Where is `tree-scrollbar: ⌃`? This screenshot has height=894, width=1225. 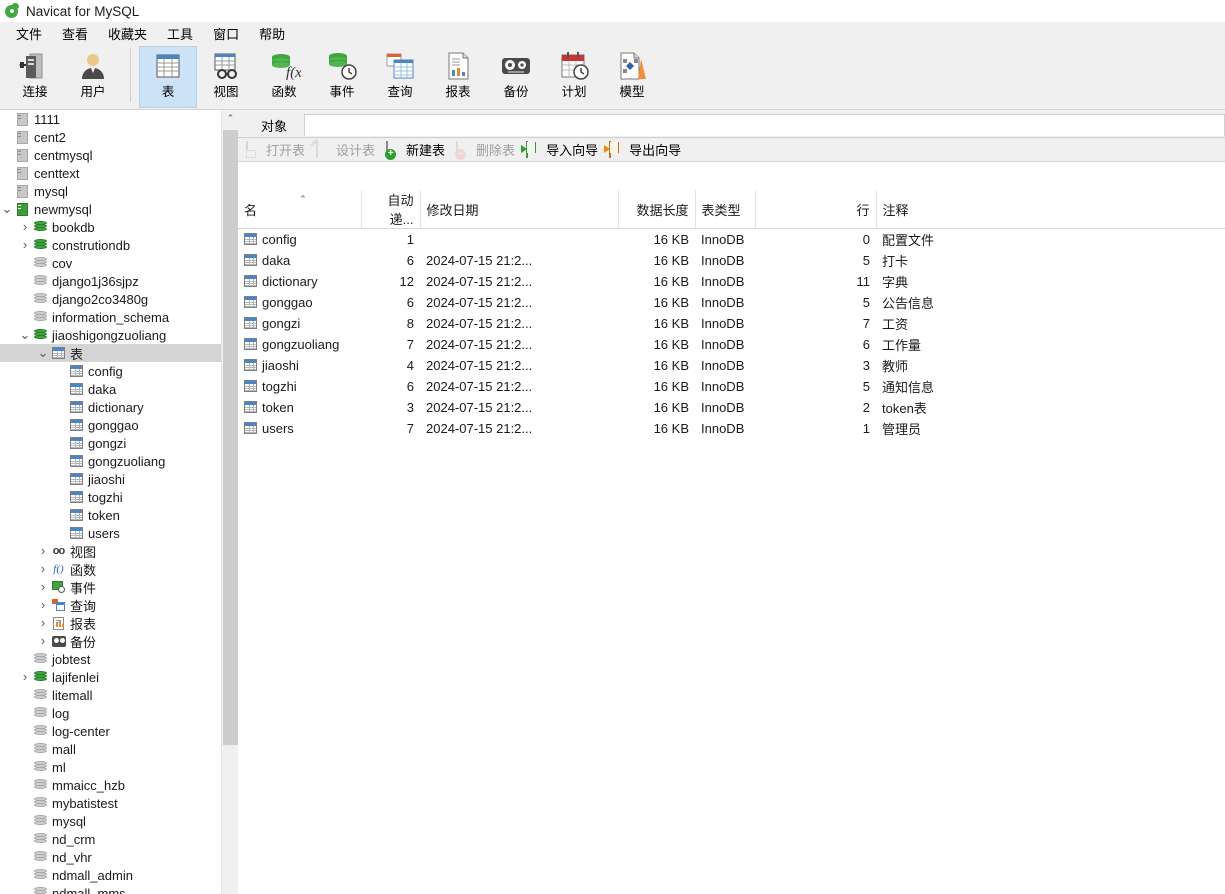
tree-scrollbar: ⌃ is located at coordinates (229, 502).